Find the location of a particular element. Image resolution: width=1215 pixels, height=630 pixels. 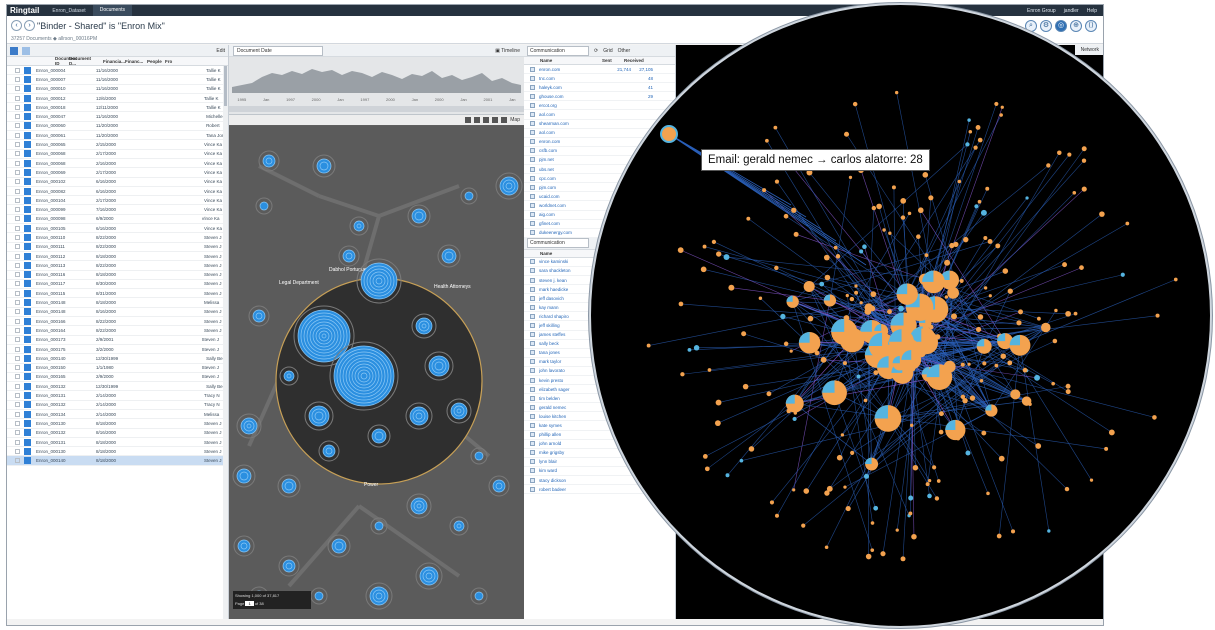

table-row: Enron_000060 11/20/2000 Robert is located at coordinates (117, 127).